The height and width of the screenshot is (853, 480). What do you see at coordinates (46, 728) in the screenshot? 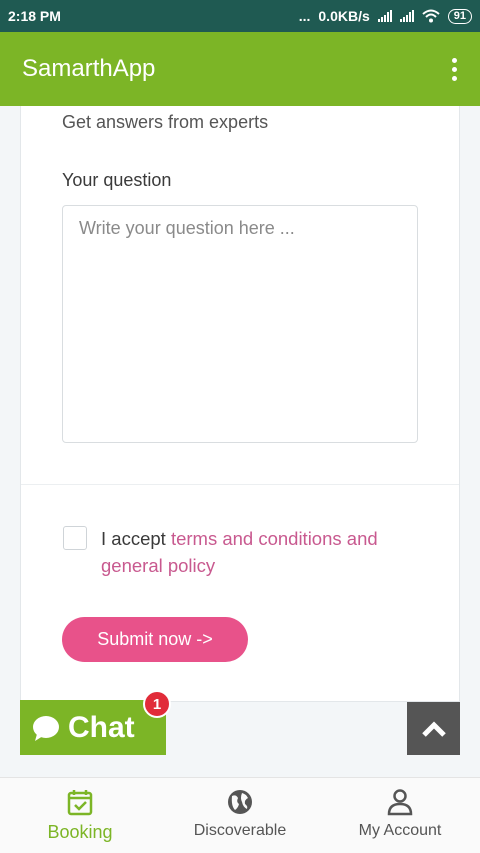
I see `chat-bubble-icon` at bounding box center [46, 728].